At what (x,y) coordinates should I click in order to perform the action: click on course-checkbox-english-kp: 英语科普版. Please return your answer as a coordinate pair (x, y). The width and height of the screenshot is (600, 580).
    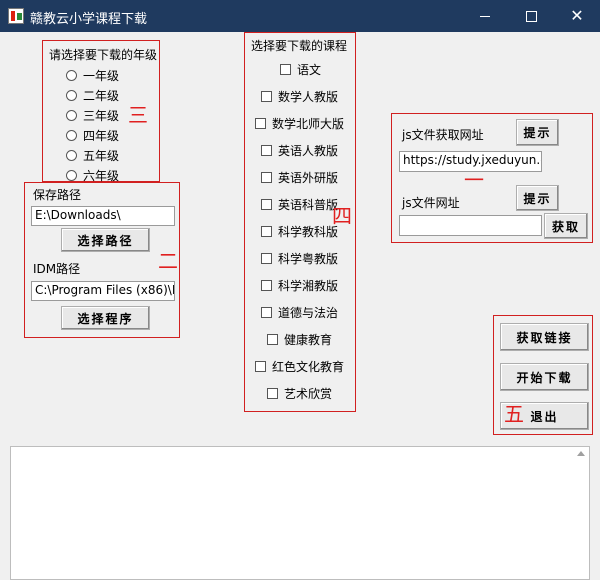
    Looking at the image, I should click on (299, 204).